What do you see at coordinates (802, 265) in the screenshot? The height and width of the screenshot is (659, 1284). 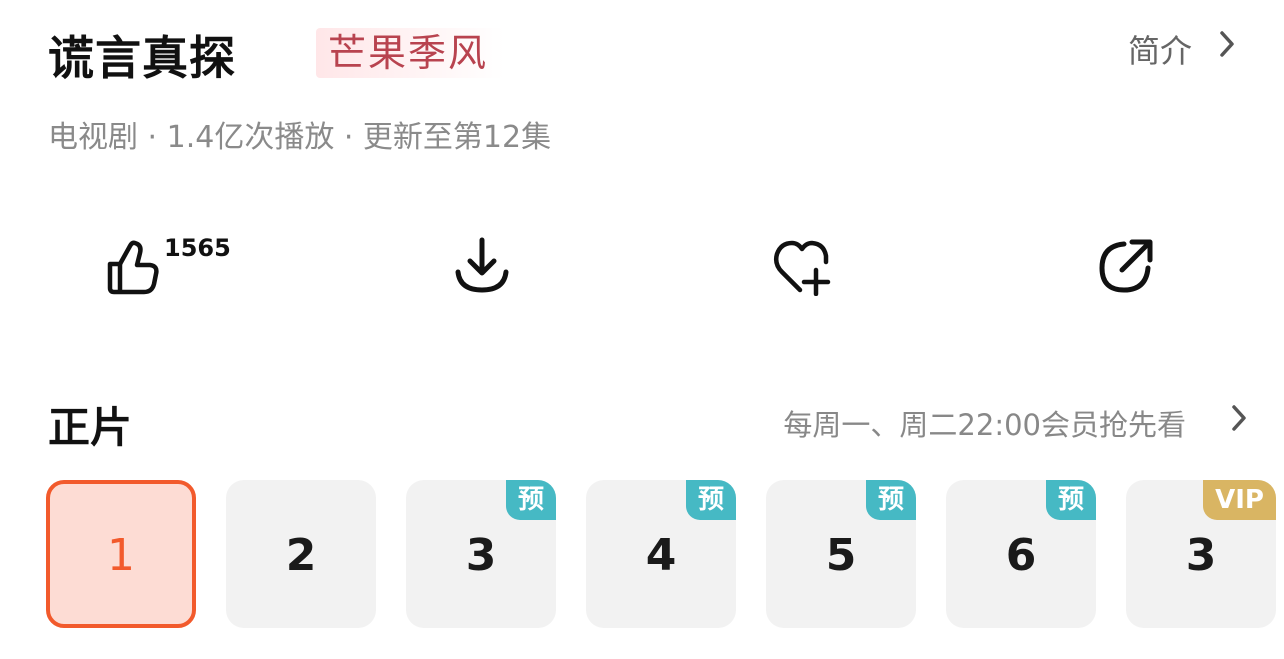 I see `follow-button` at bounding box center [802, 265].